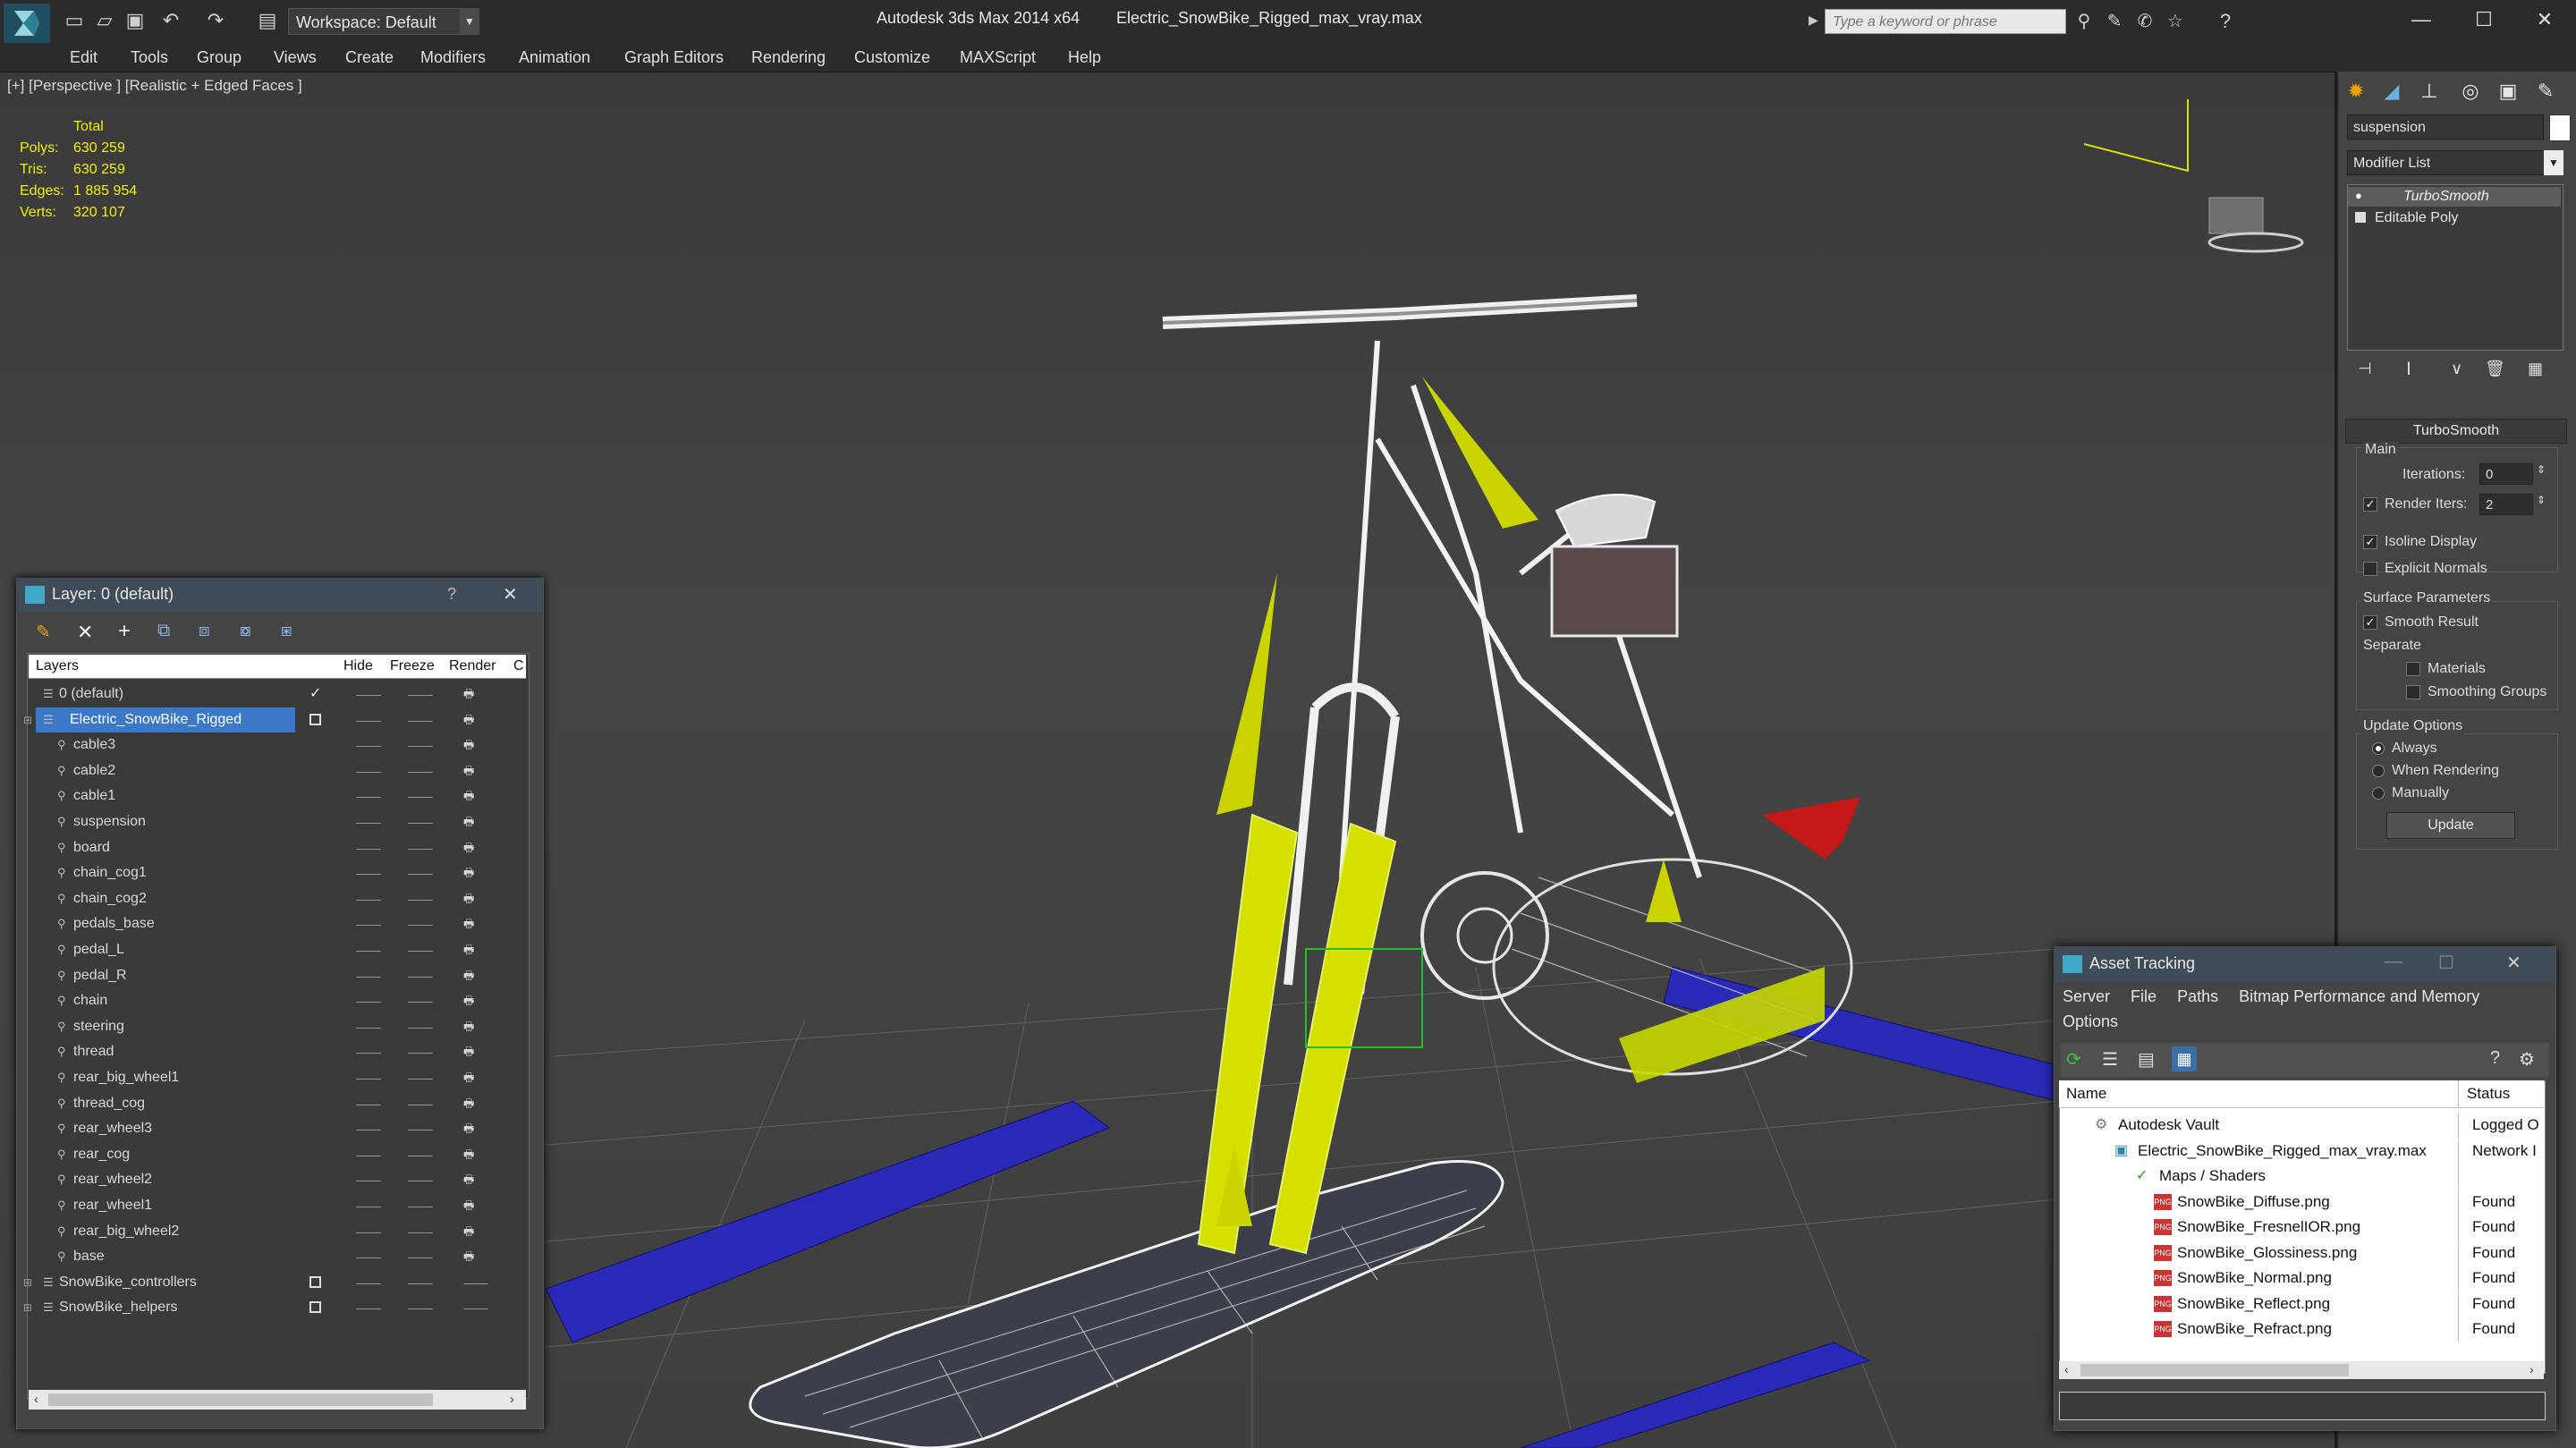 This screenshot has height=1448, width=2576. I want to click on select-objects-icon: ⧉, so click(163, 631).